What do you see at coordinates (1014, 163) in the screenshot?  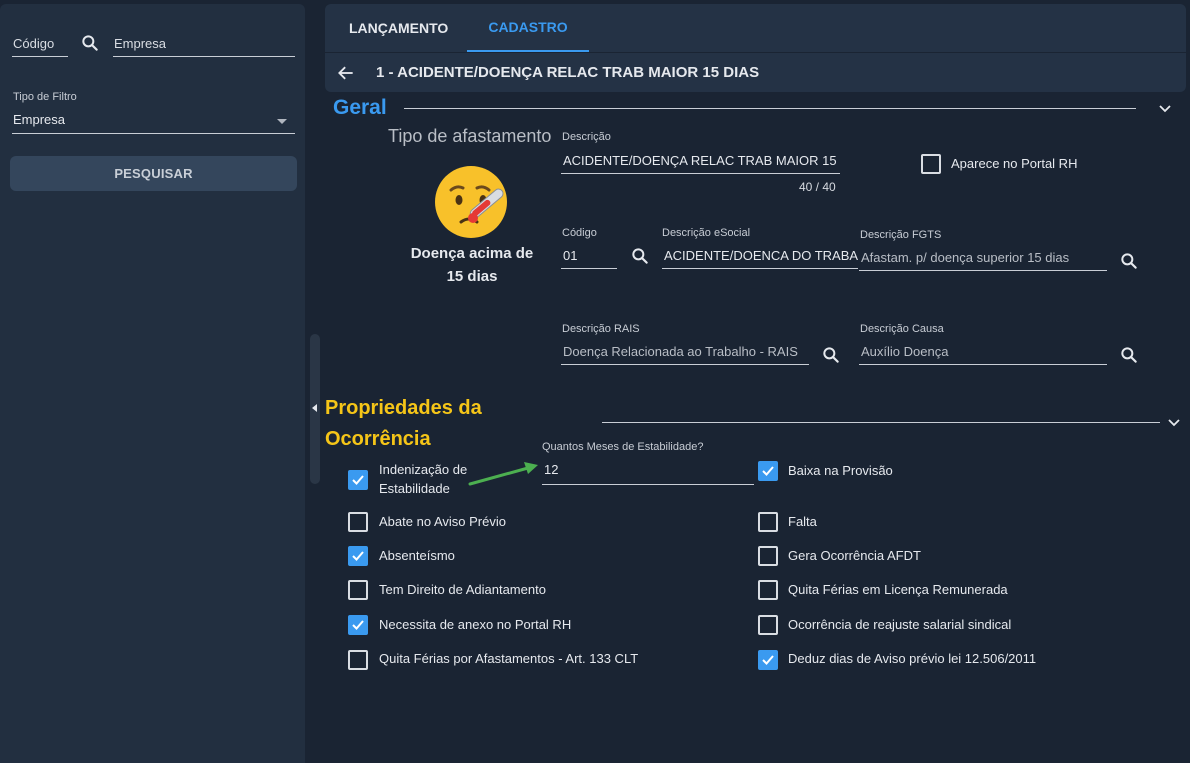 I see `portal-rh-label: Aparece no Portal RH` at bounding box center [1014, 163].